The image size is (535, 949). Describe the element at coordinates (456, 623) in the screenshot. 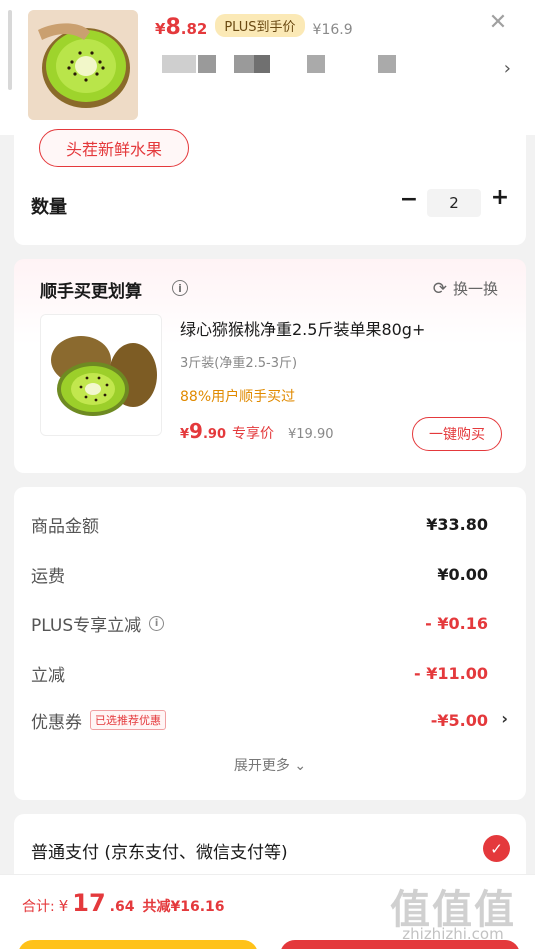

I see `plus-discount-value: - ¥0.16` at that location.